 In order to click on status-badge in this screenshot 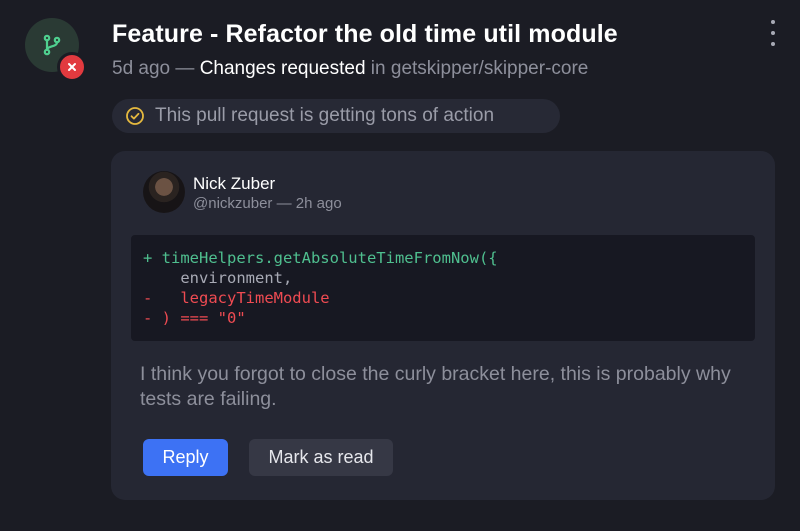, I will do `click(72, 67)`.